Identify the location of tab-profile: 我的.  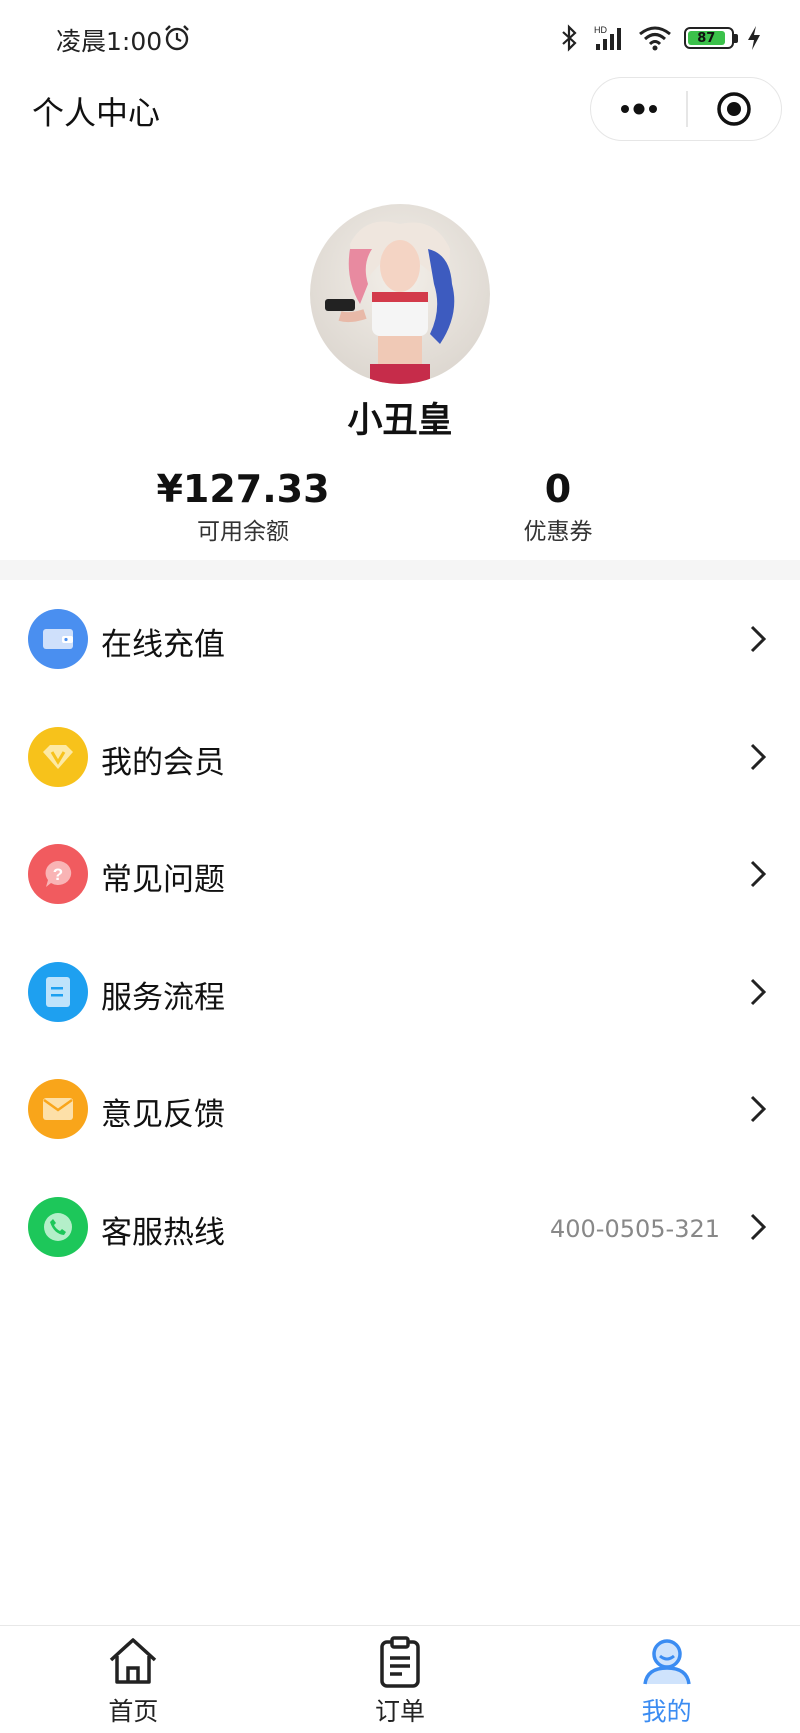
(666, 1679).